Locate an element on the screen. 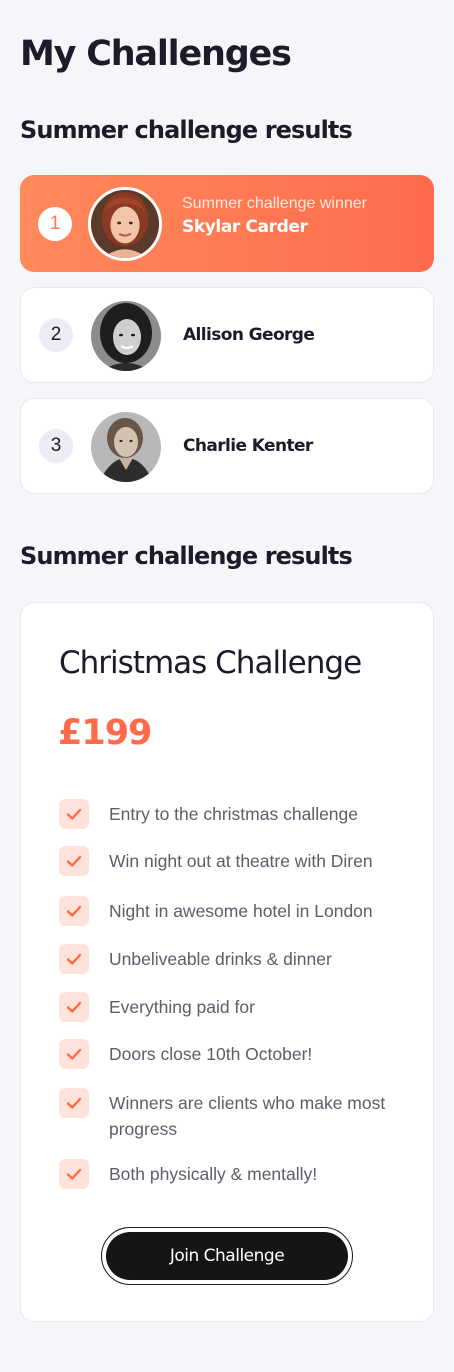  rank-badge: 1 is located at coordinates (55, 223).